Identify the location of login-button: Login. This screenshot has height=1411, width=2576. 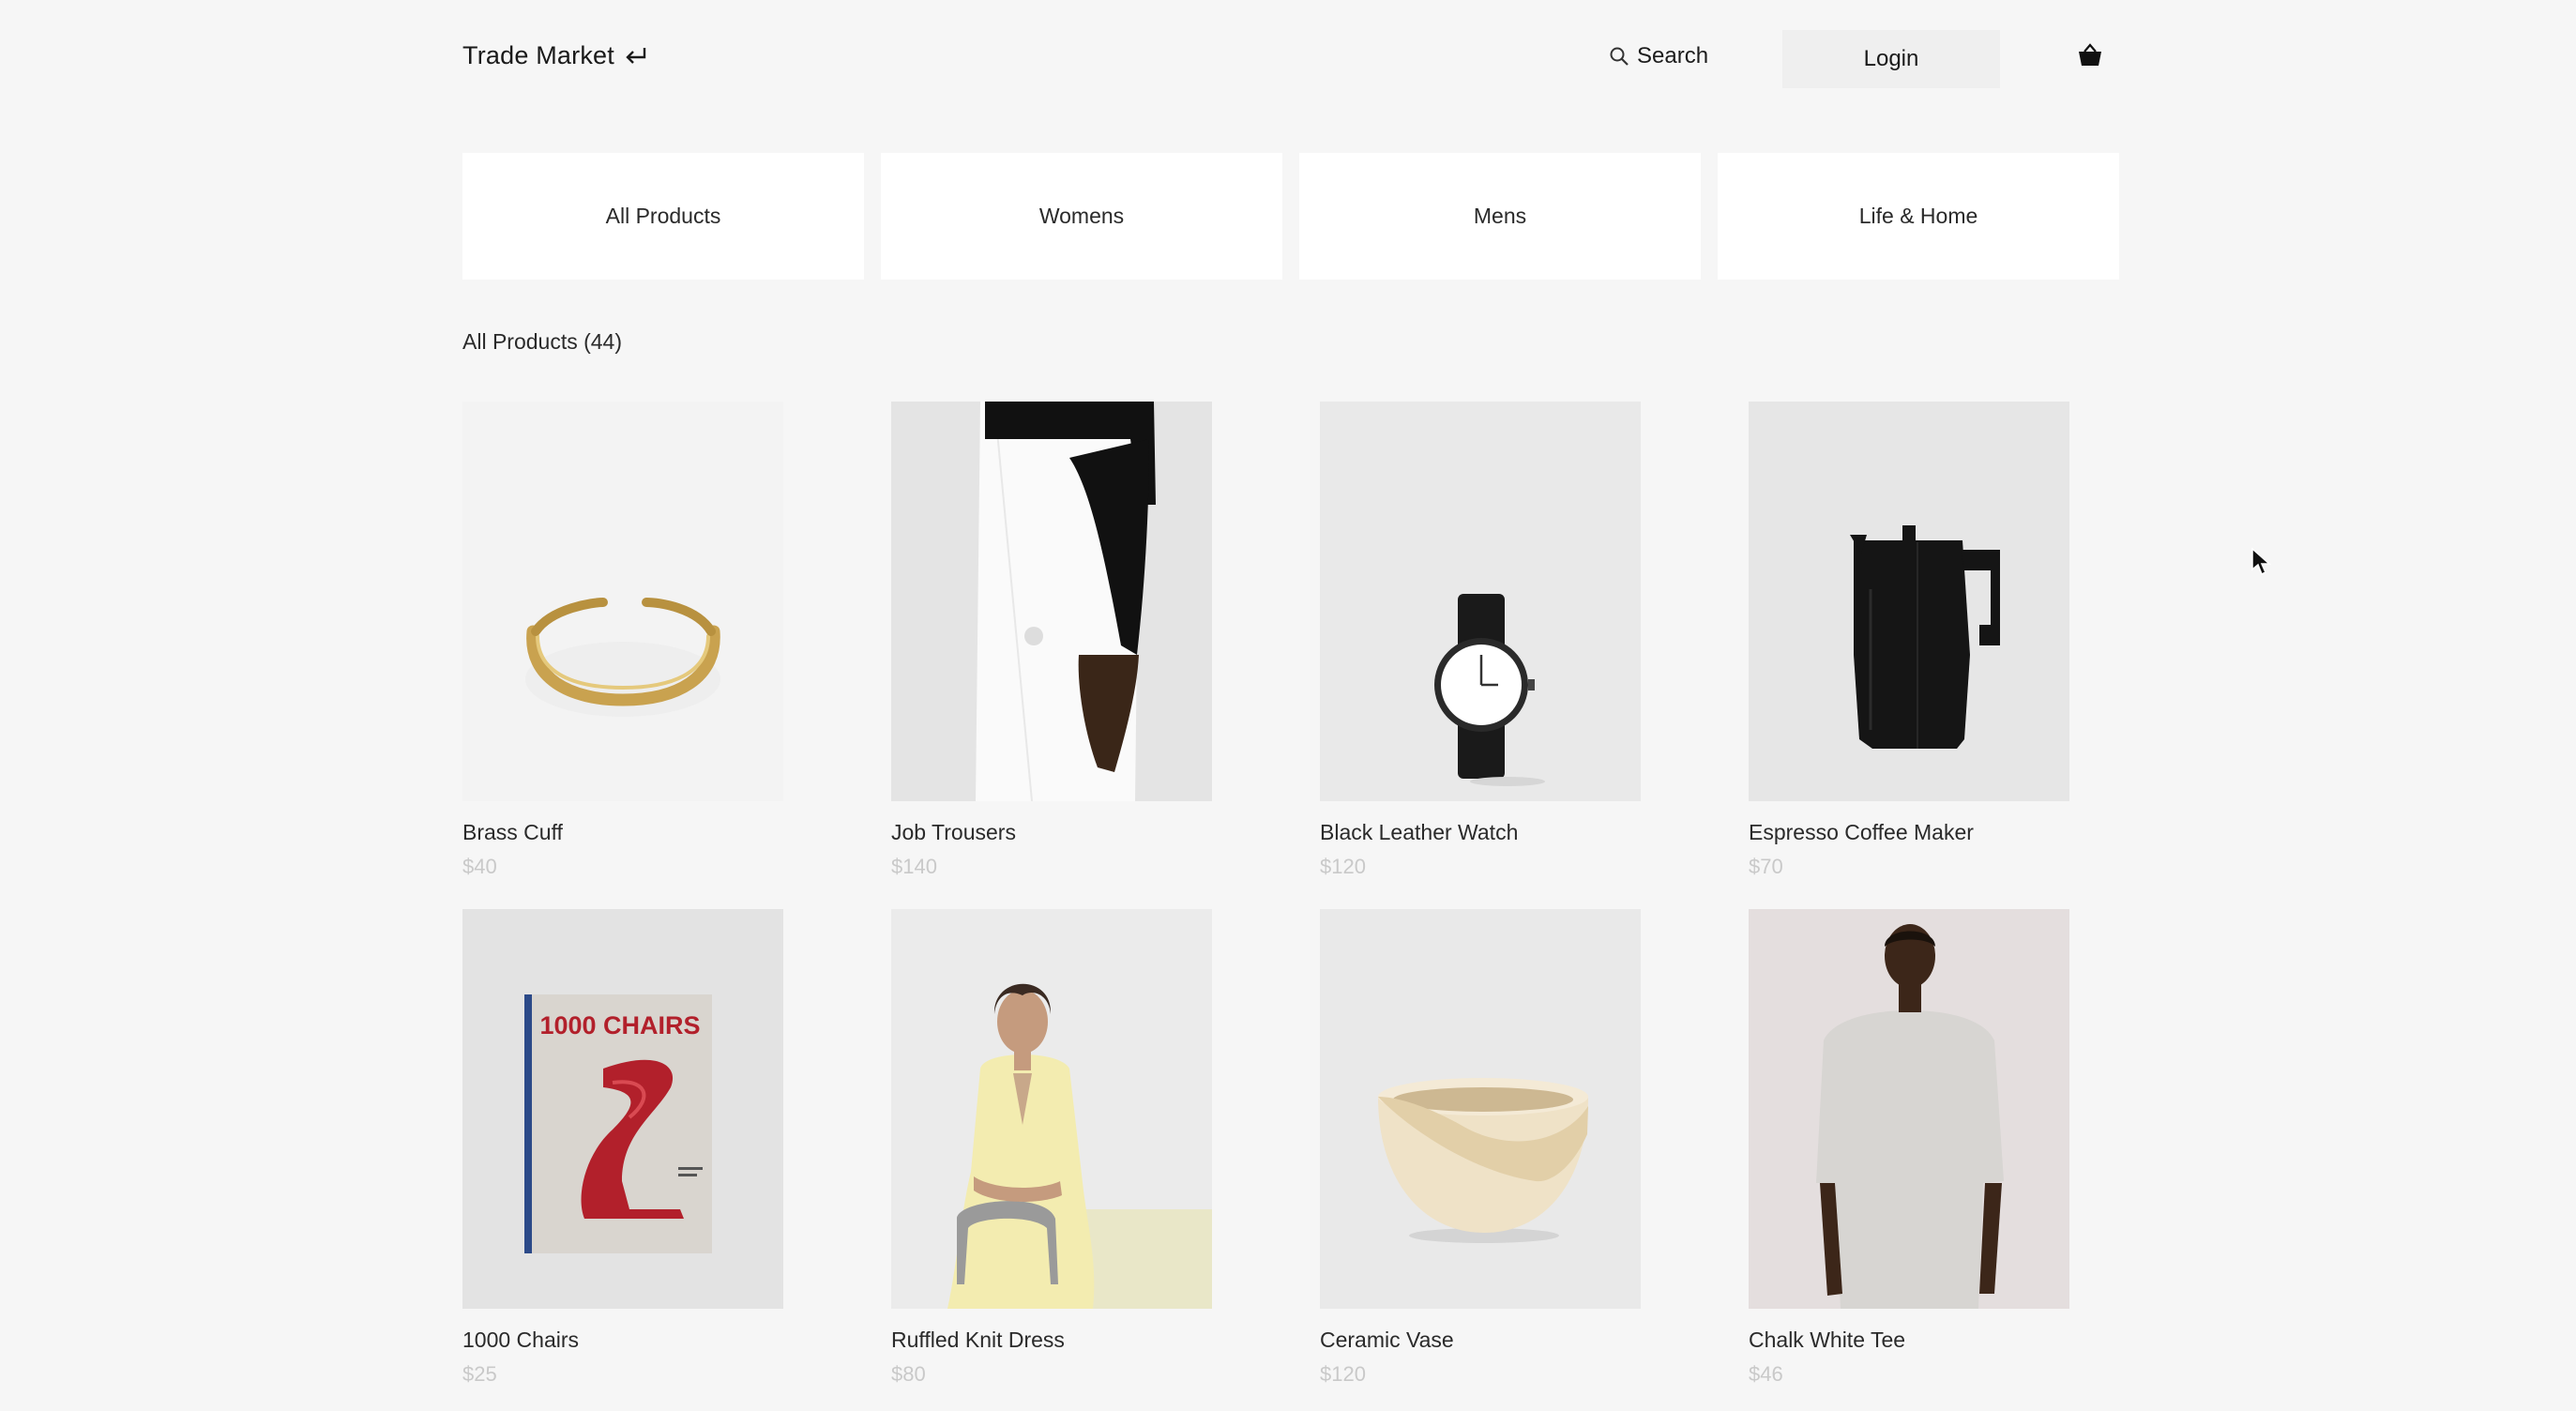
(1891, 59).